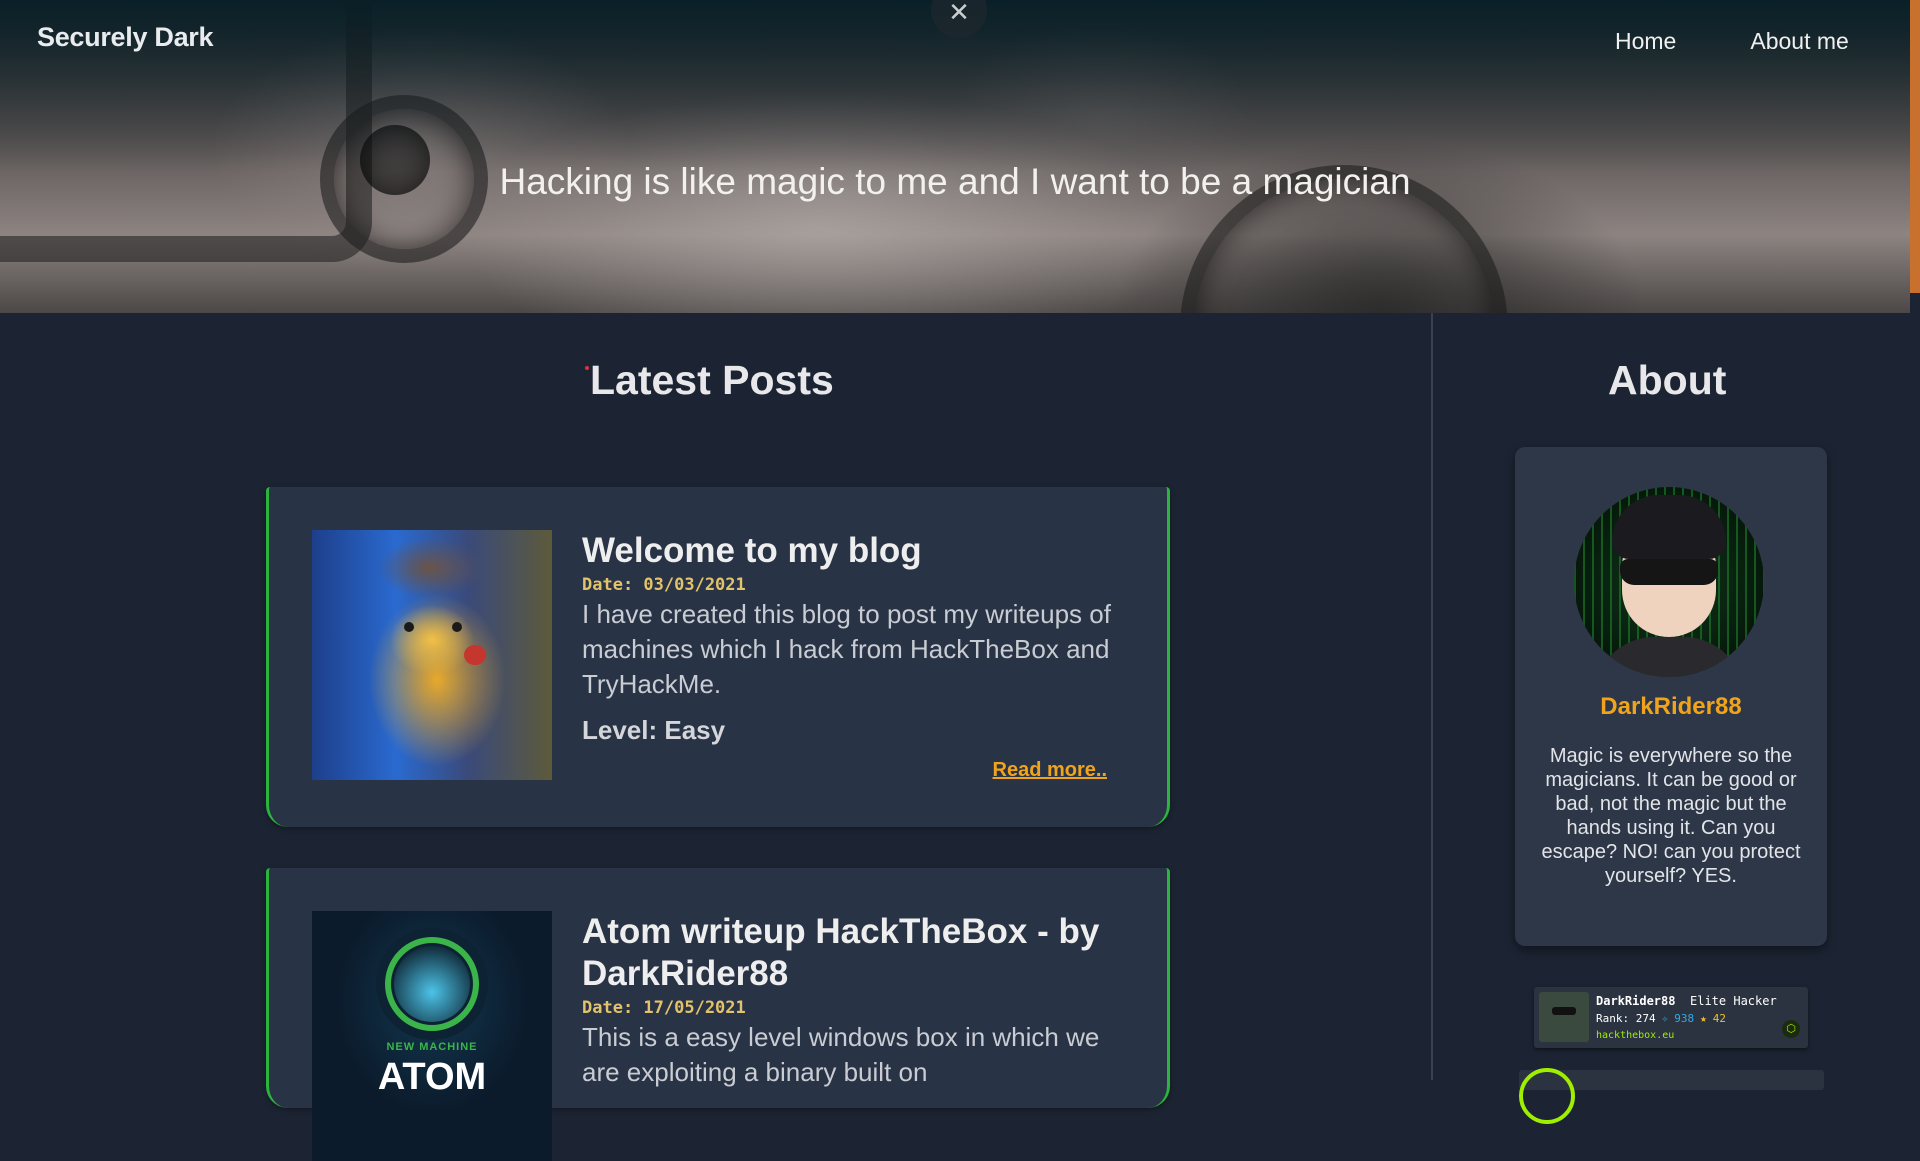  I want to click on thumbnail-caption: NEW MACHINE, so click(432, 1047).